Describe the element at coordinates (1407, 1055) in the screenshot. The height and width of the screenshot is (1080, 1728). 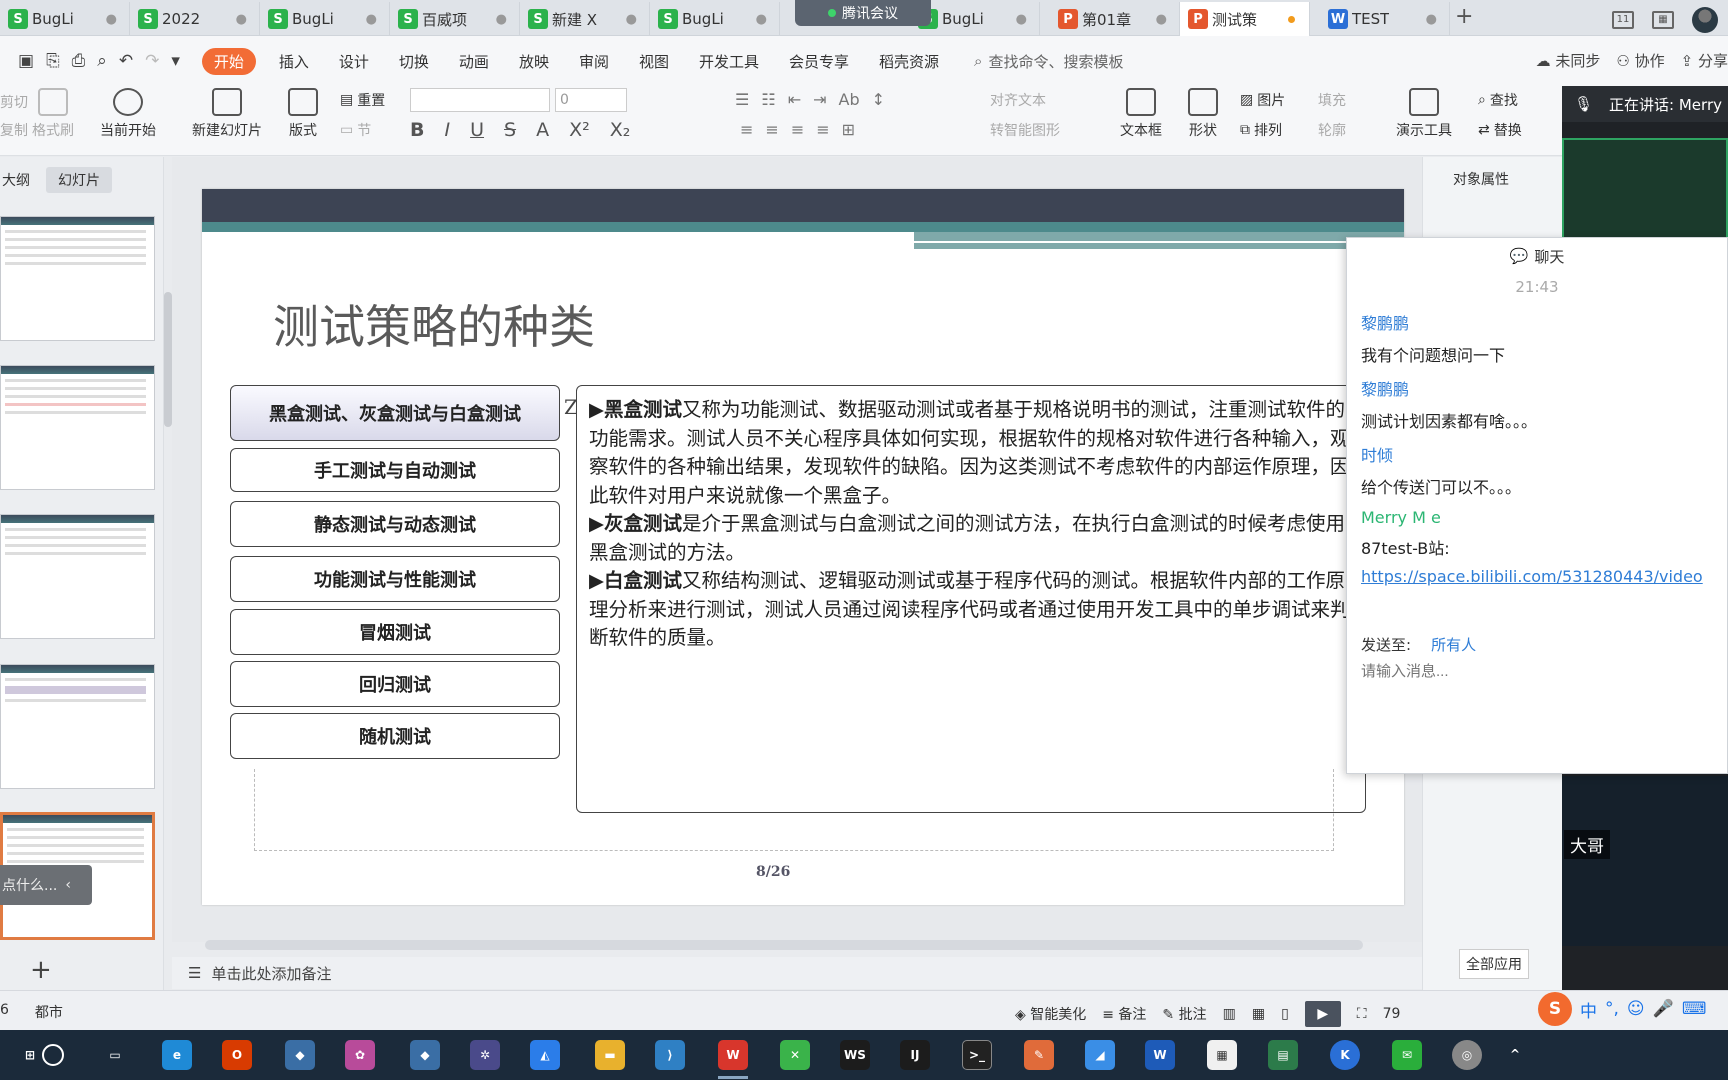
I see `wechat-icon: ✉` at that location.